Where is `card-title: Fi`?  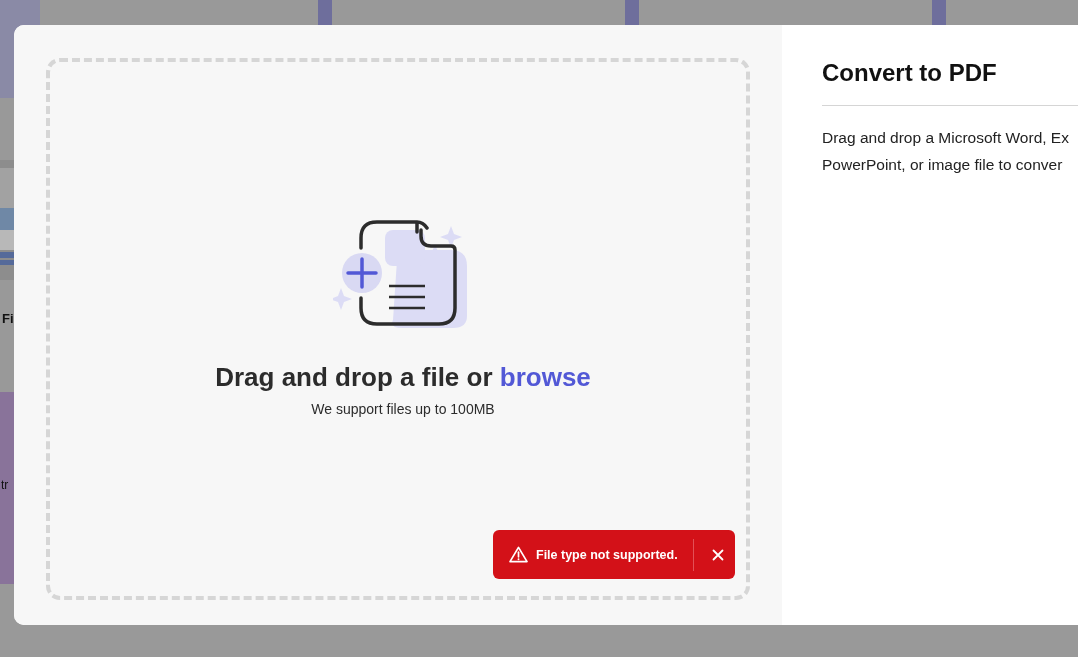 card-title: Fi is located at coordinates (8, 318).